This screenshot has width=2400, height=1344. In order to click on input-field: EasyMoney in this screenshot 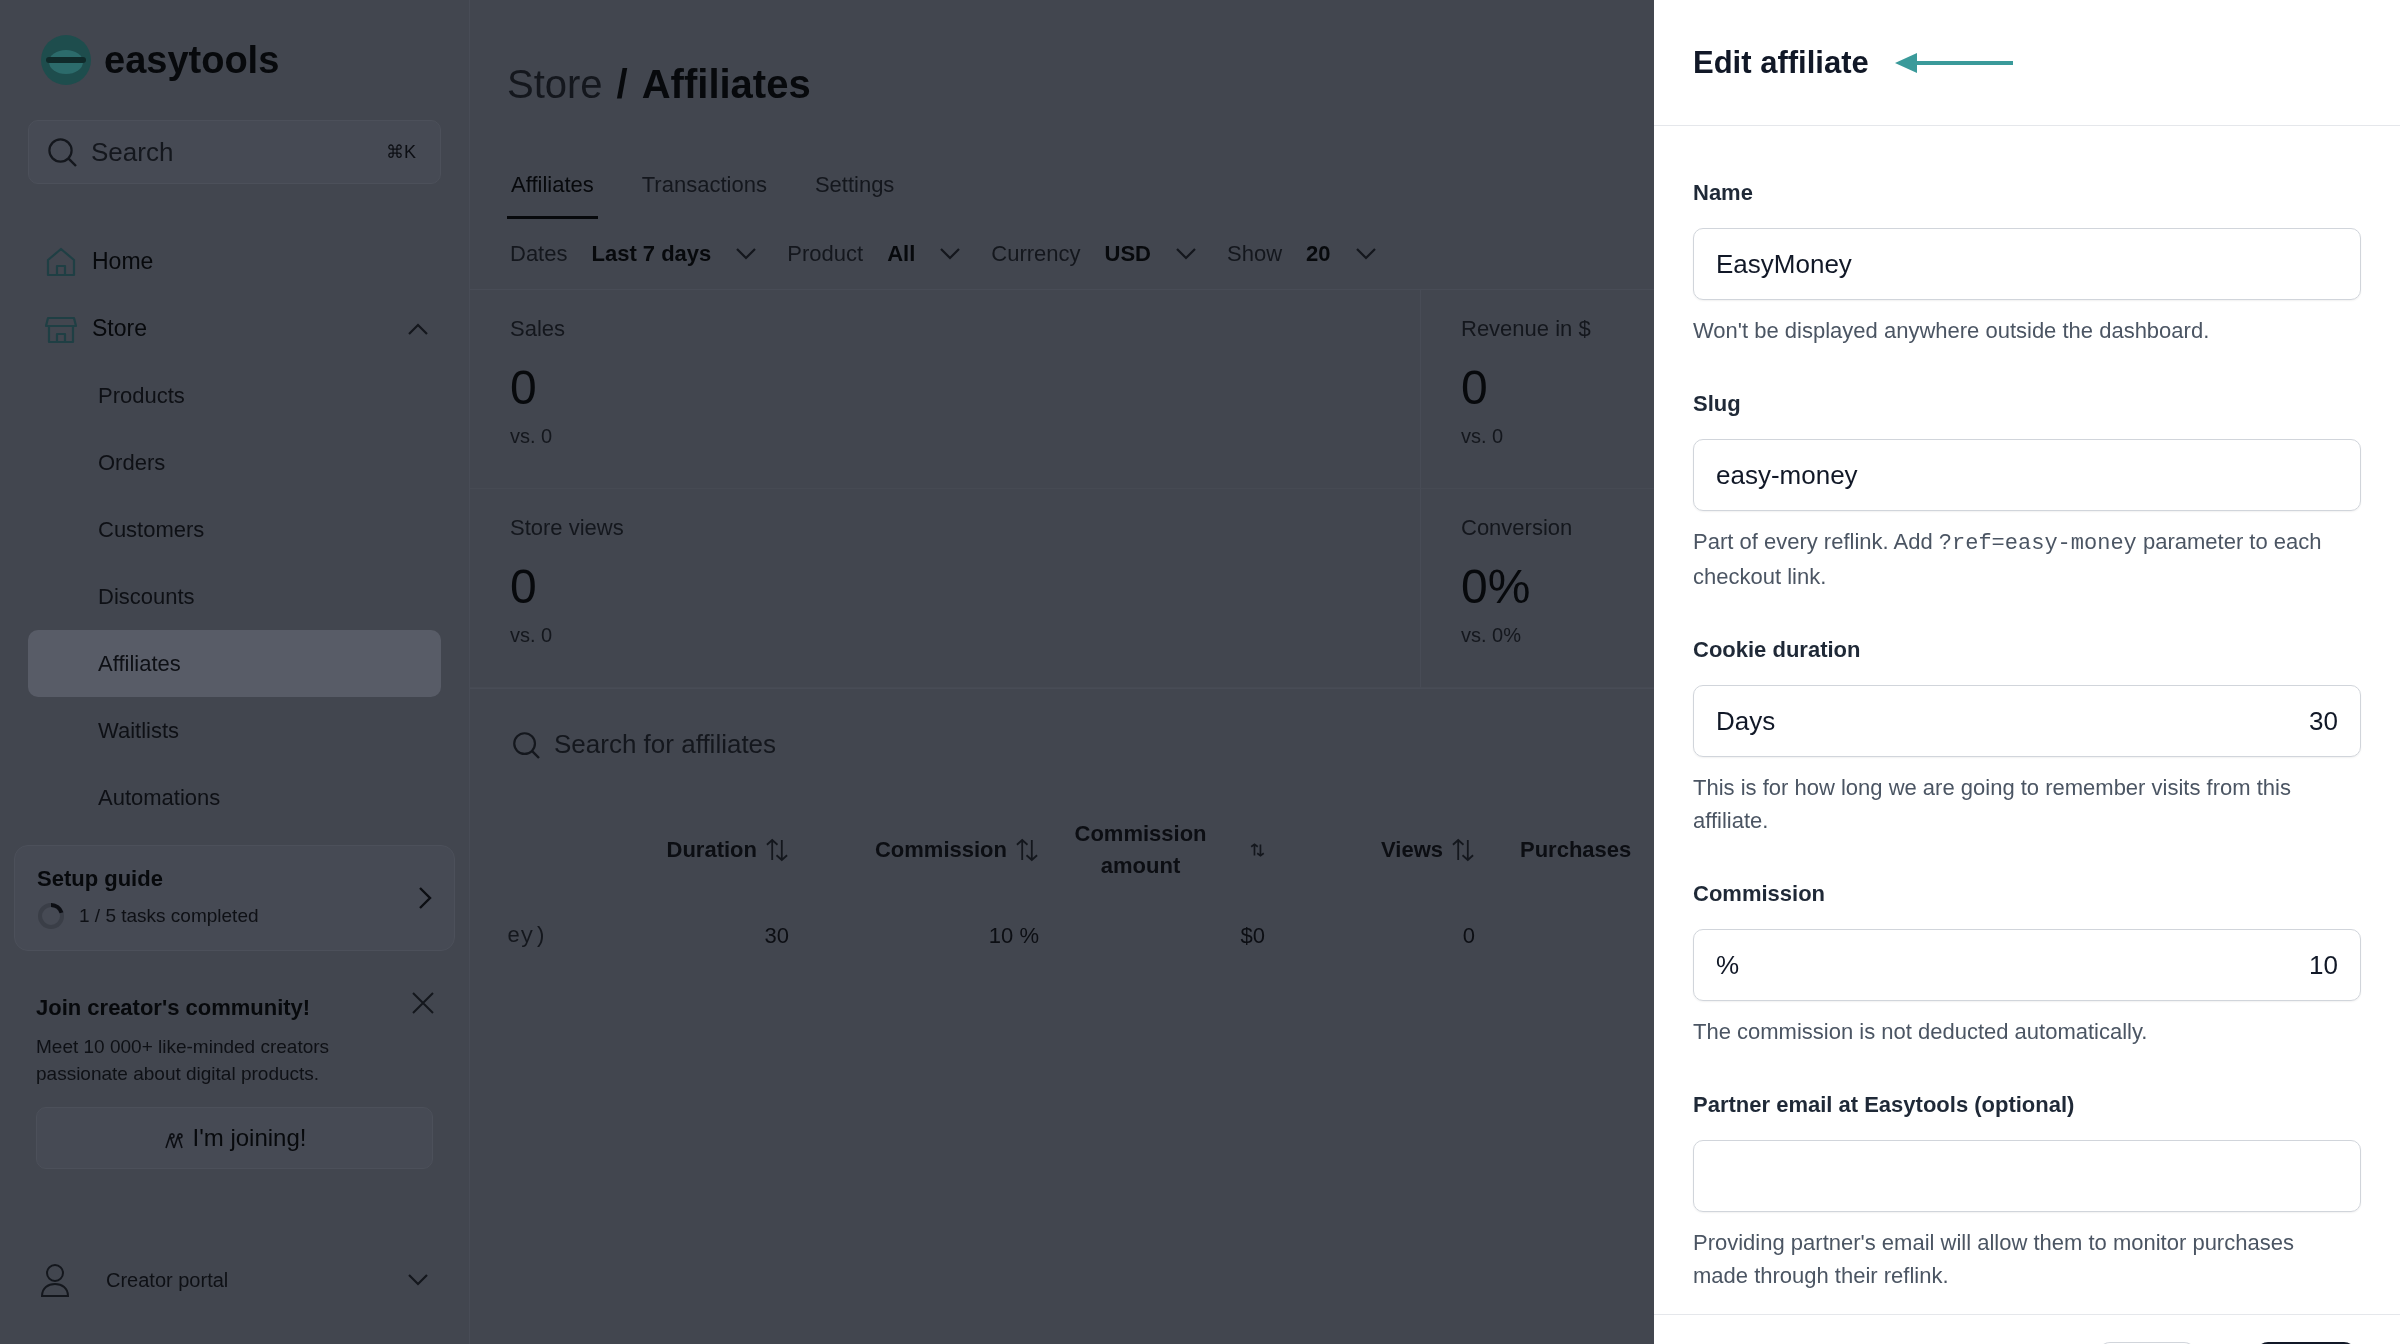, I will do `click(2027, 264)`.